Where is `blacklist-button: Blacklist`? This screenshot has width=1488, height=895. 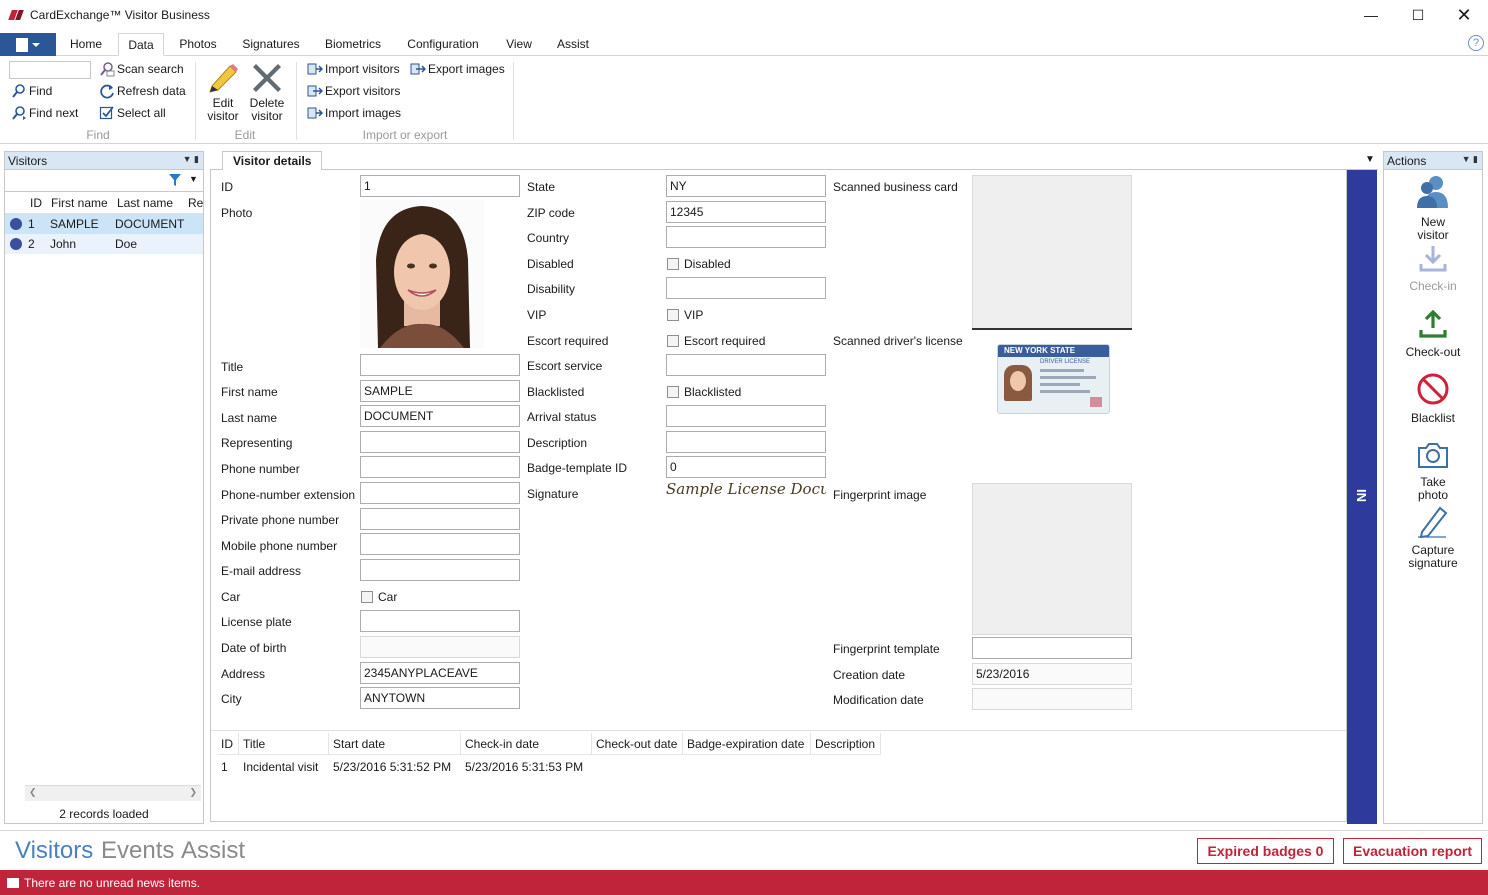
blacklist-button: Blacklist is located at coordinates (1433, 398).